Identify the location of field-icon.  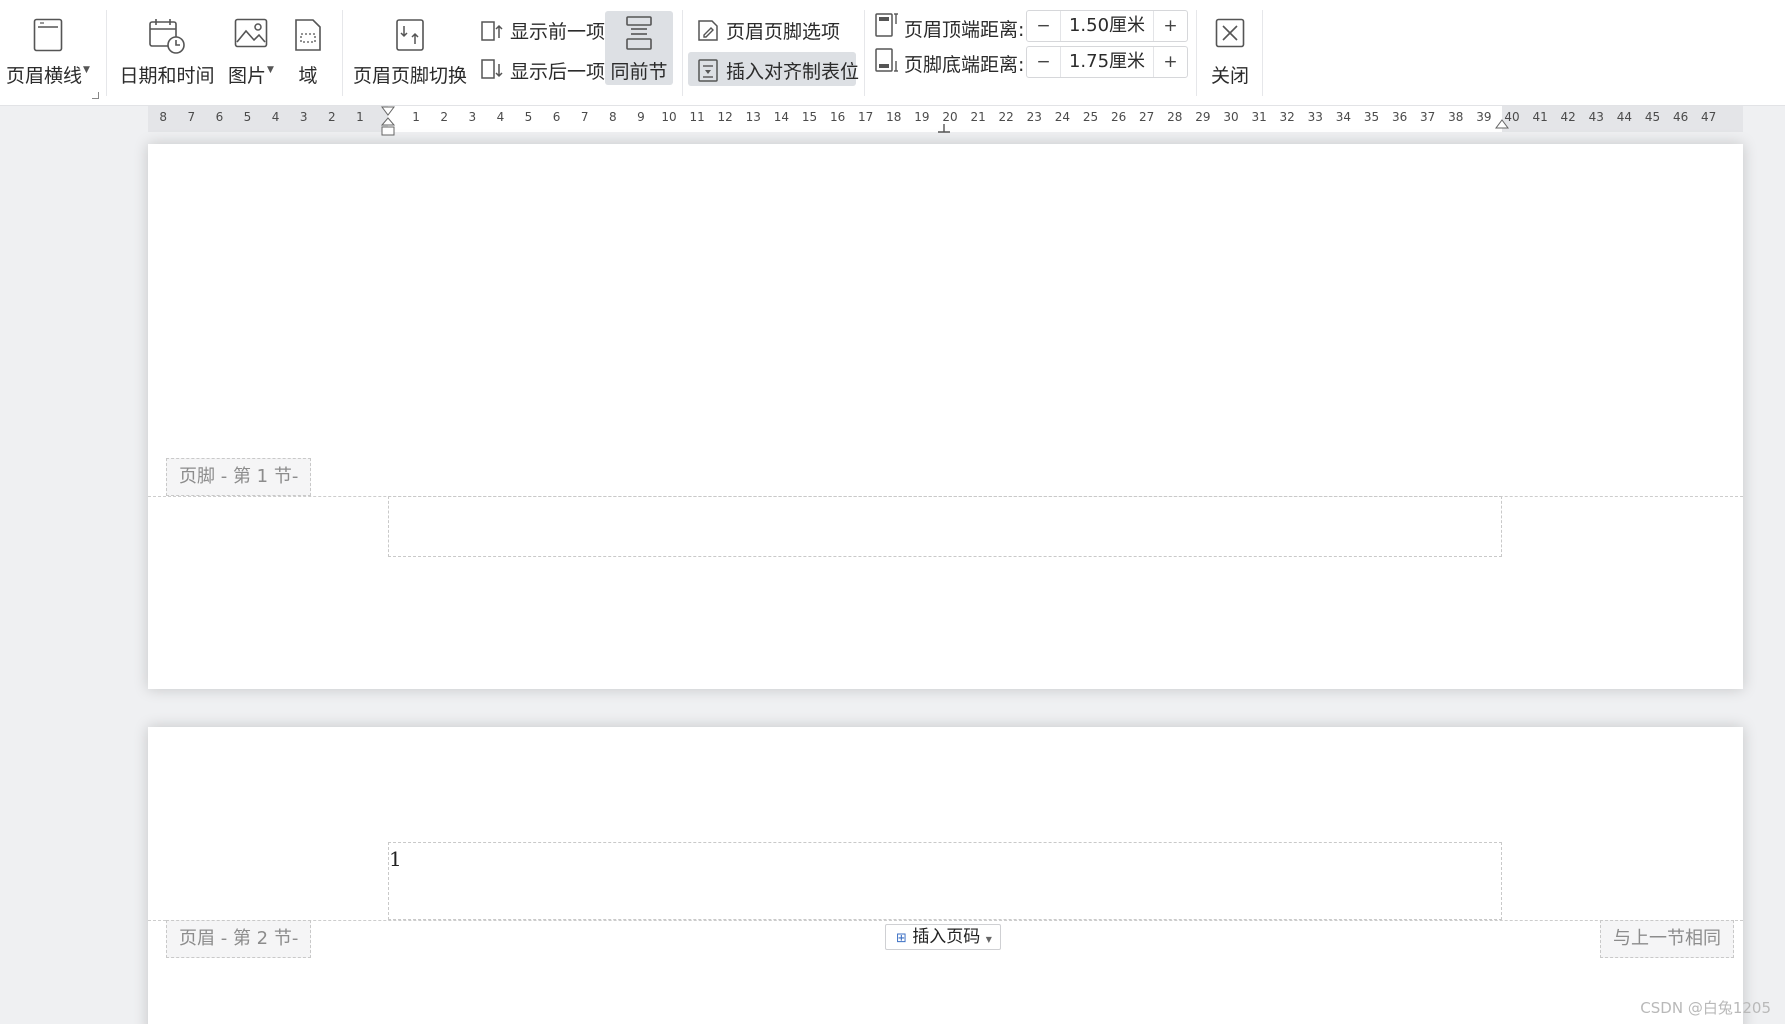
(308, 37).